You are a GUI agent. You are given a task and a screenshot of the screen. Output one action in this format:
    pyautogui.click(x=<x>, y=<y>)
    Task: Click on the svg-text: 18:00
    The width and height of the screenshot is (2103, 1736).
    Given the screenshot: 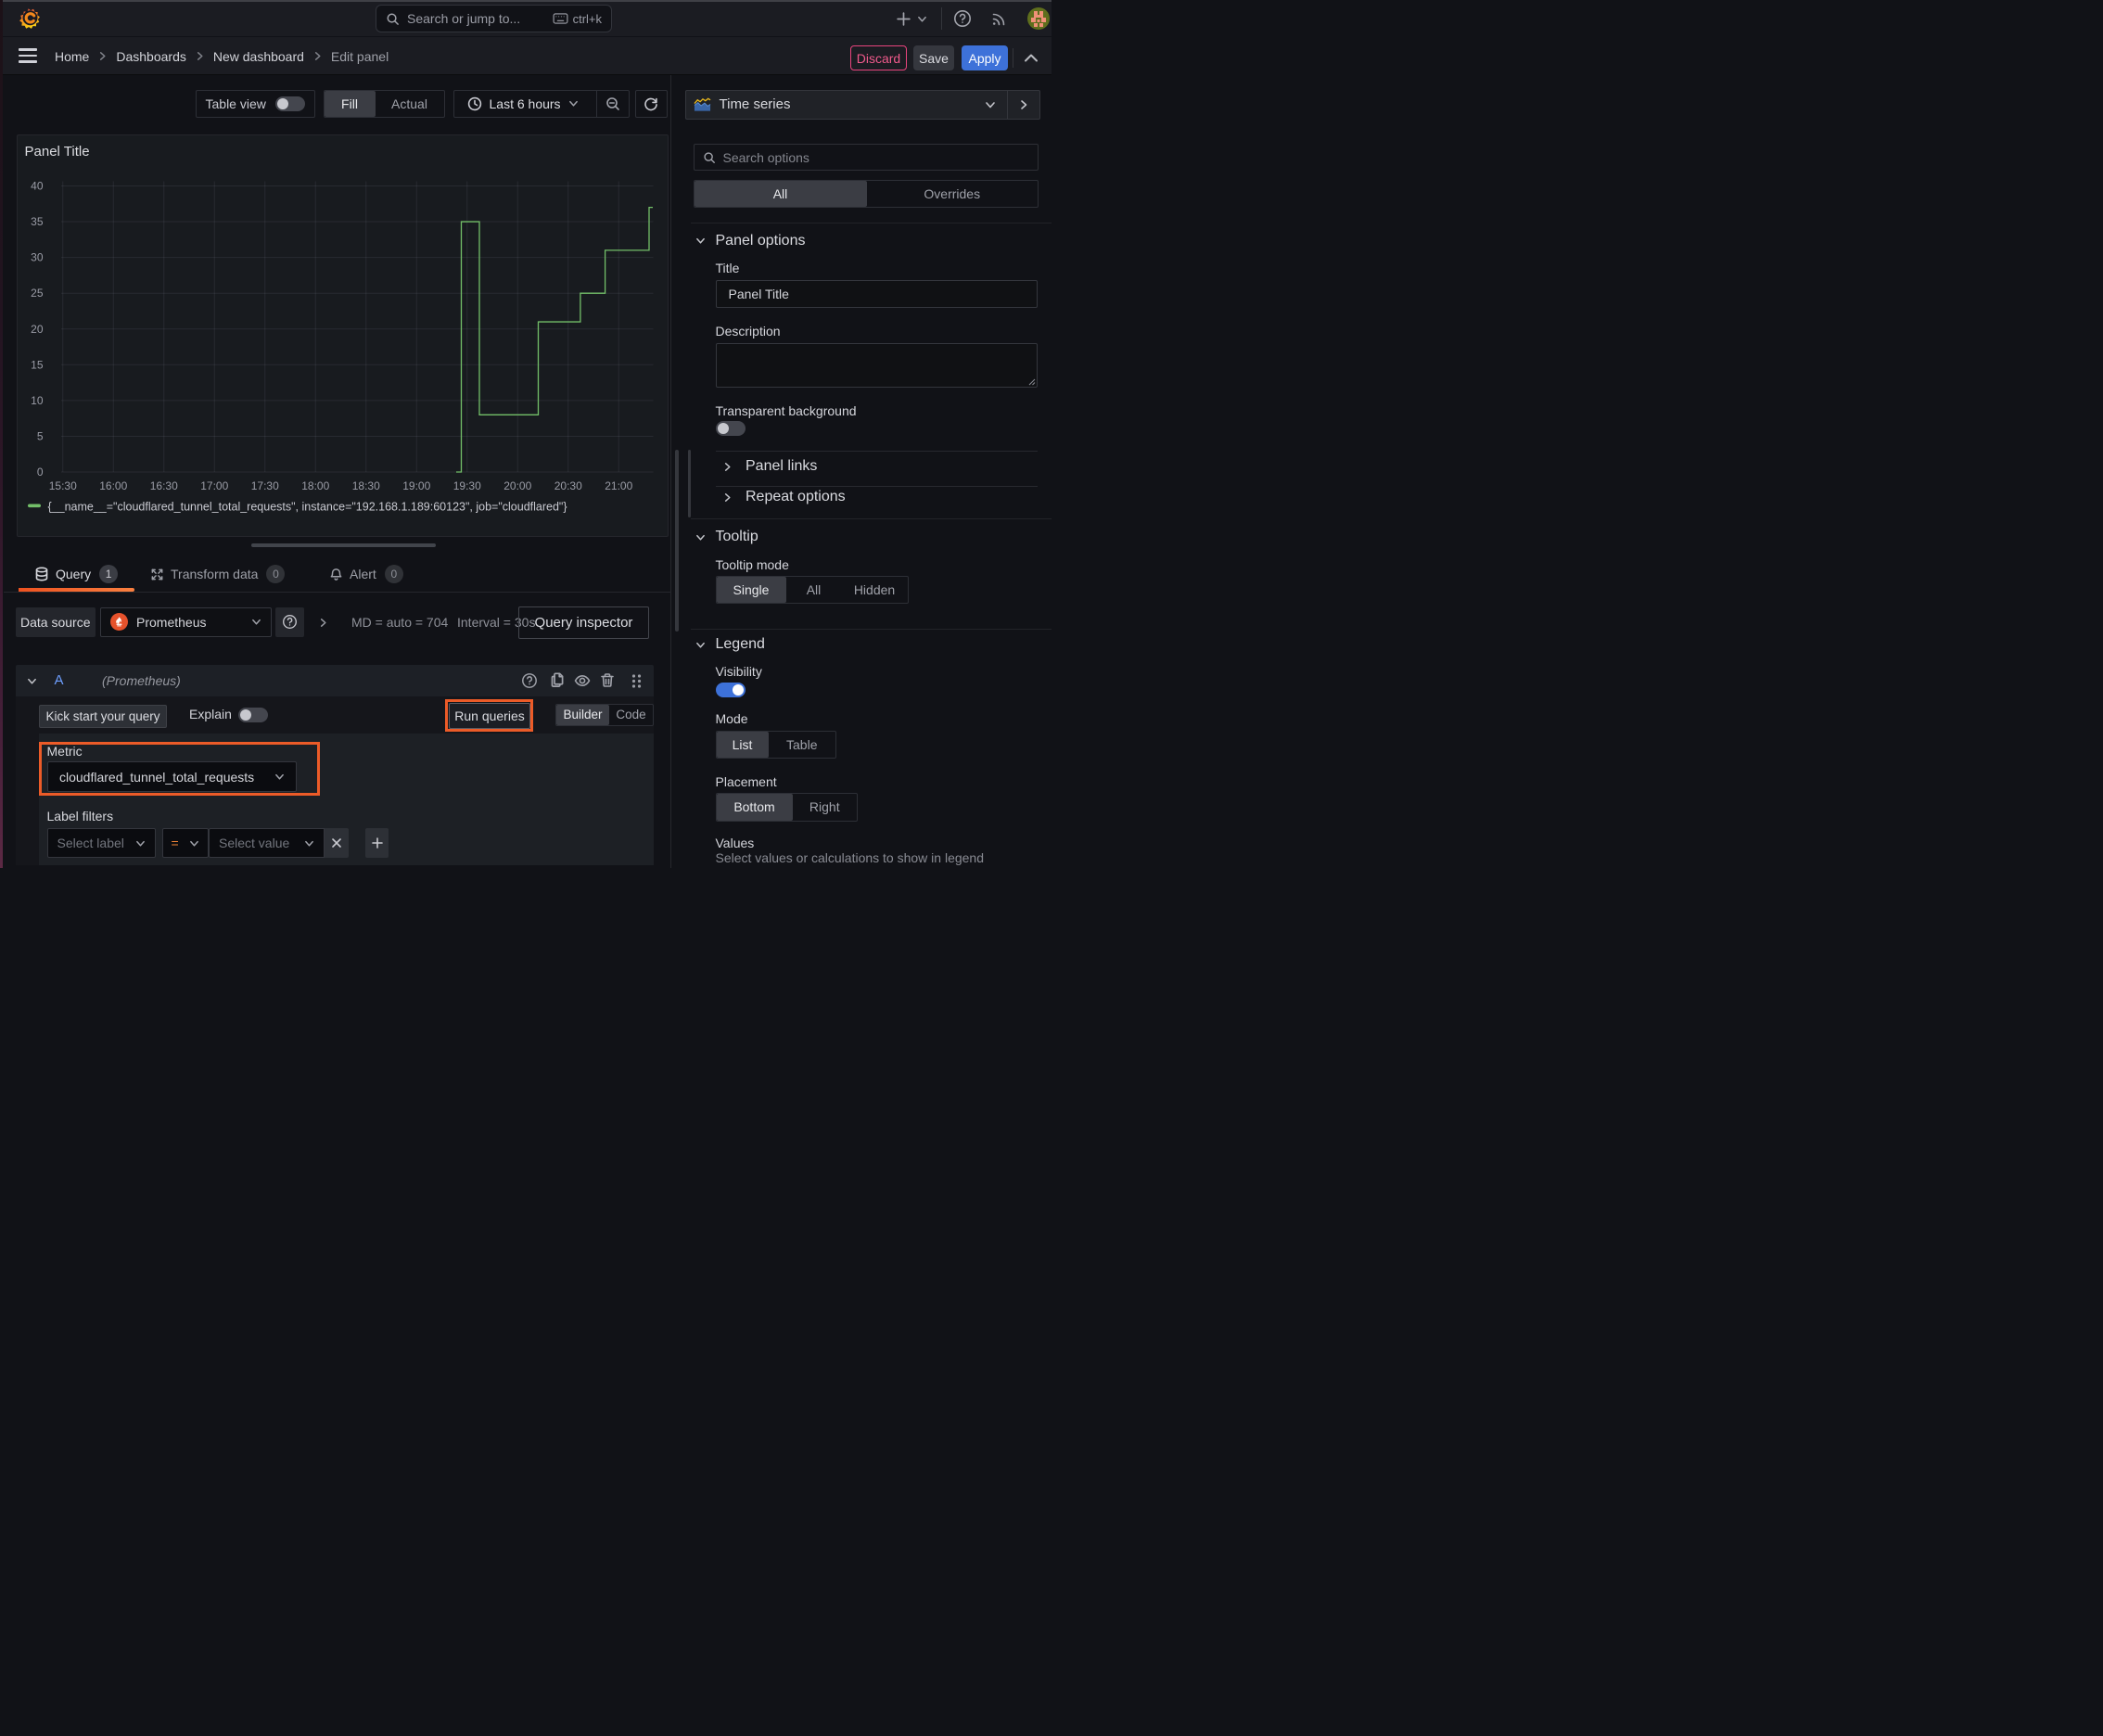 What is the action you would take?
    pyautogui.click(x=315, y=485)
    